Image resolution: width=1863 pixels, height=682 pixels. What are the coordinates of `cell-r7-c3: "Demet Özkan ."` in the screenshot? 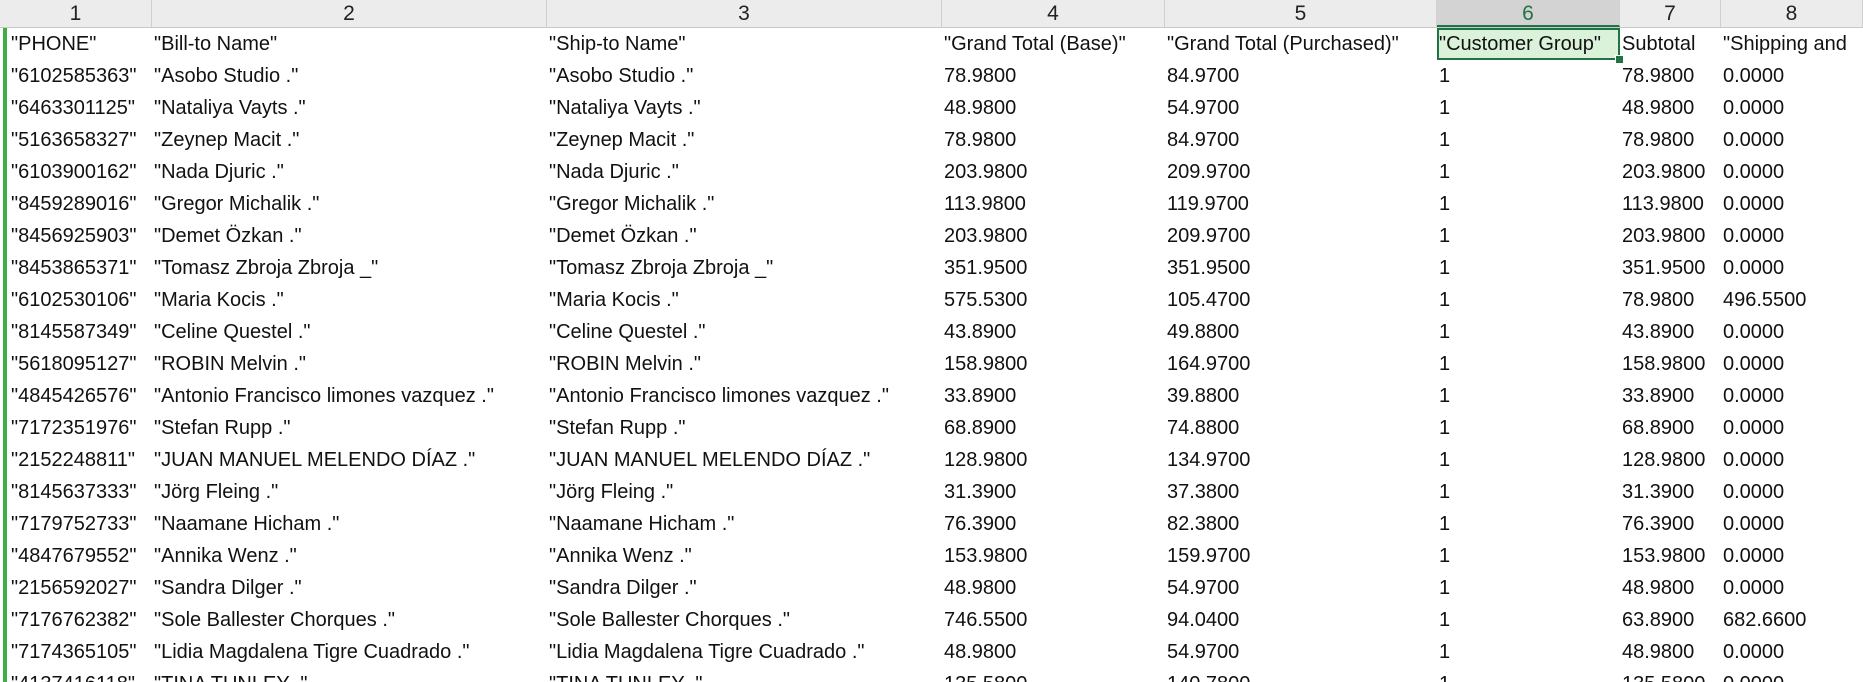 It's located at (744, 236).